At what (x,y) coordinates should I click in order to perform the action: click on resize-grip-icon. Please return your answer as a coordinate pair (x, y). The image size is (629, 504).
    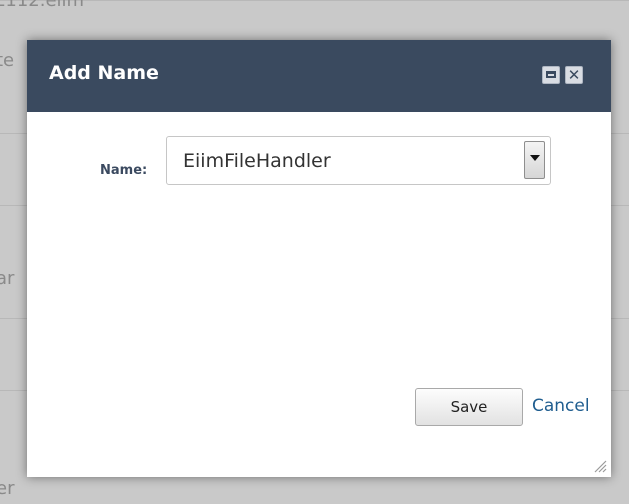
    Looking at the image, I should click on (600, 466).